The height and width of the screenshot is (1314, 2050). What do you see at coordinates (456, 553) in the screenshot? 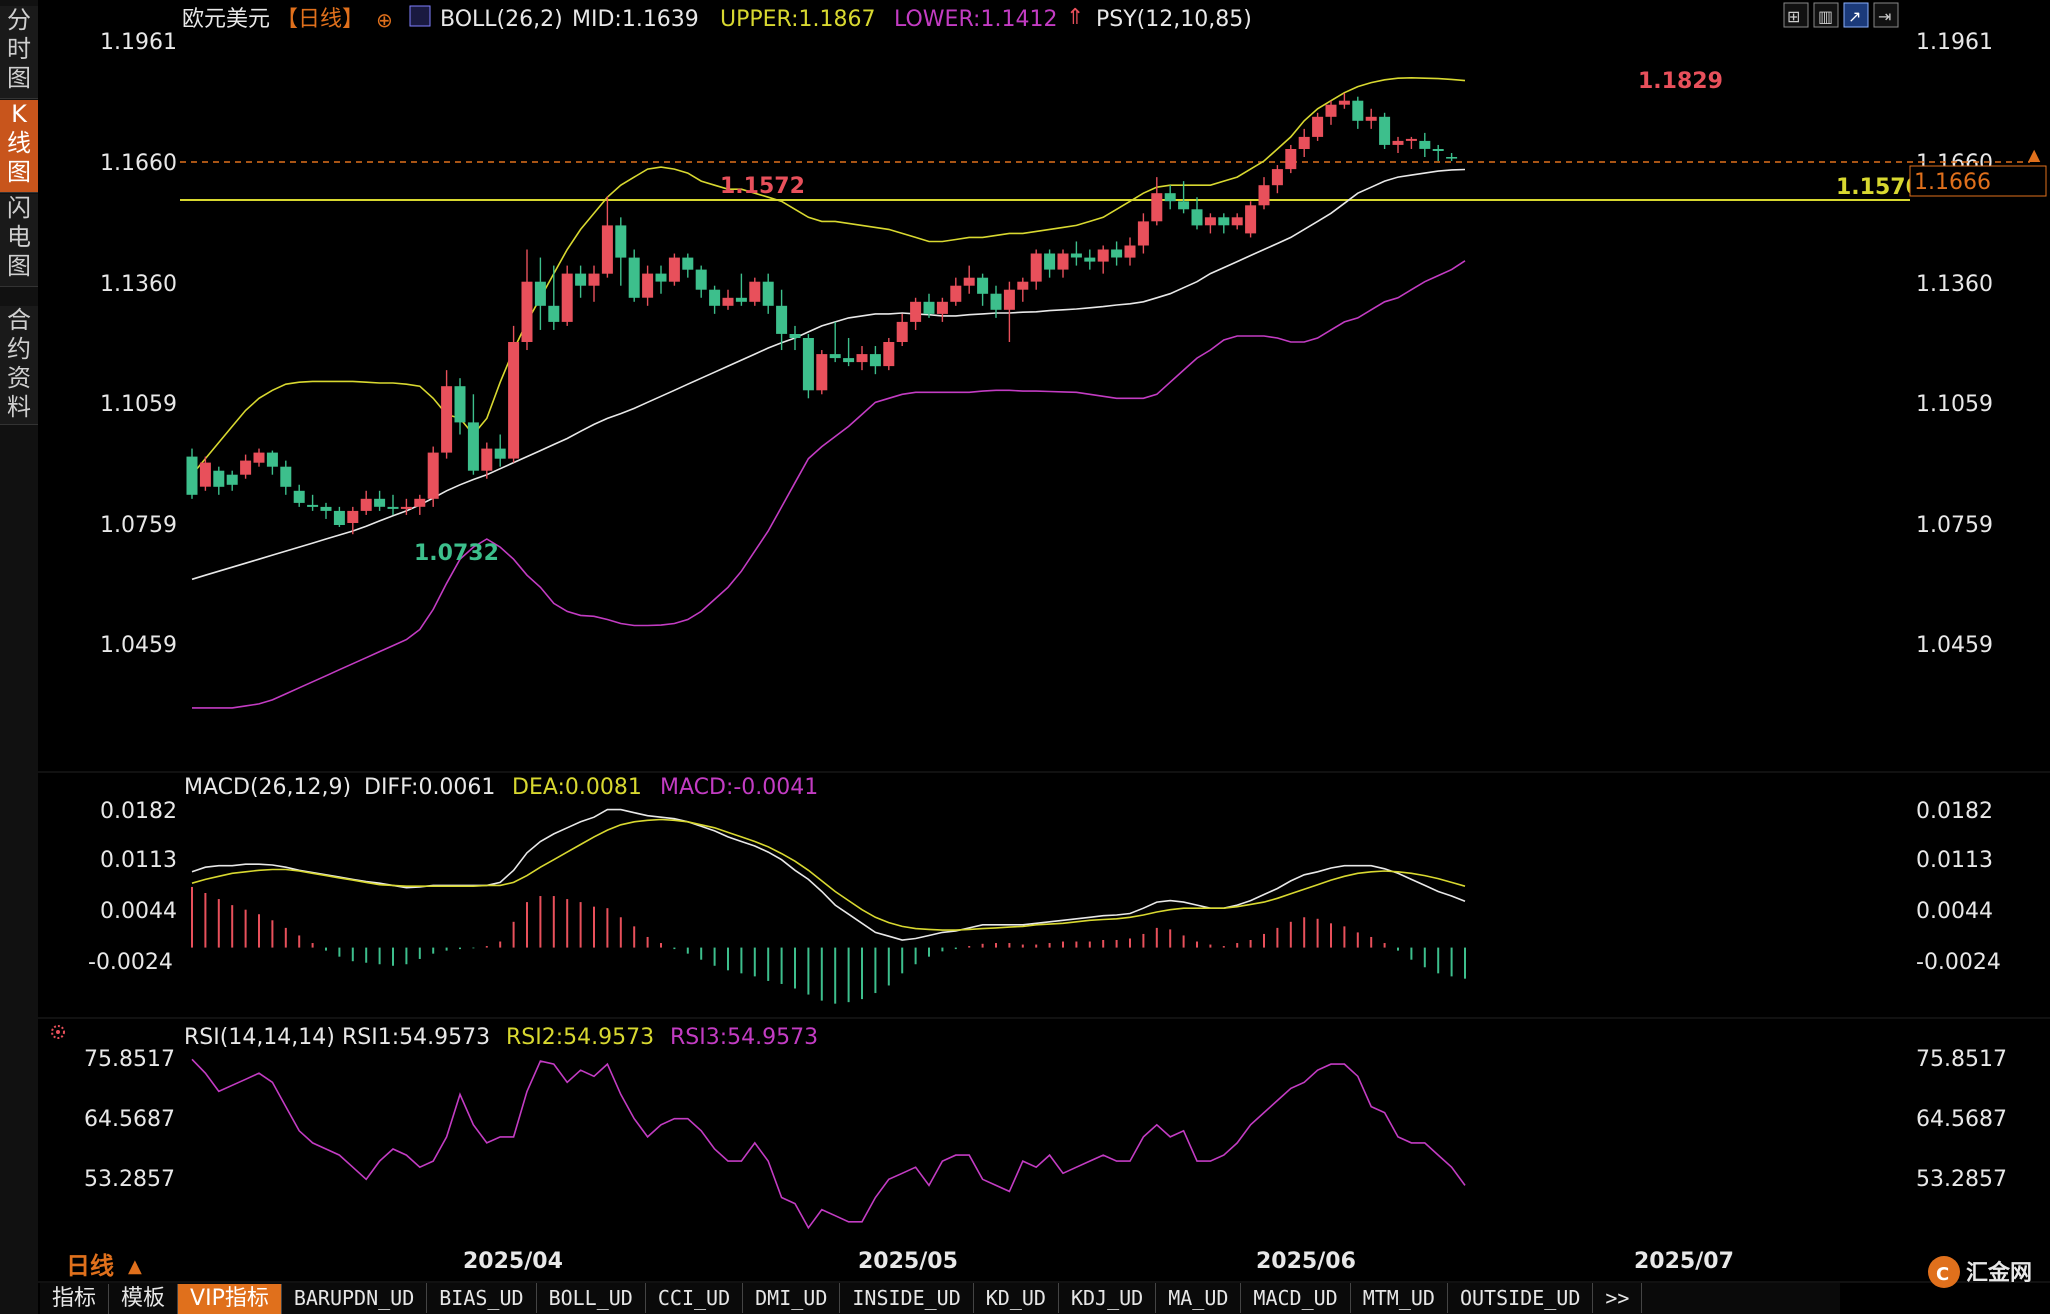
I see `low-price-label: 1.0732` at bounding box center [456, 553].